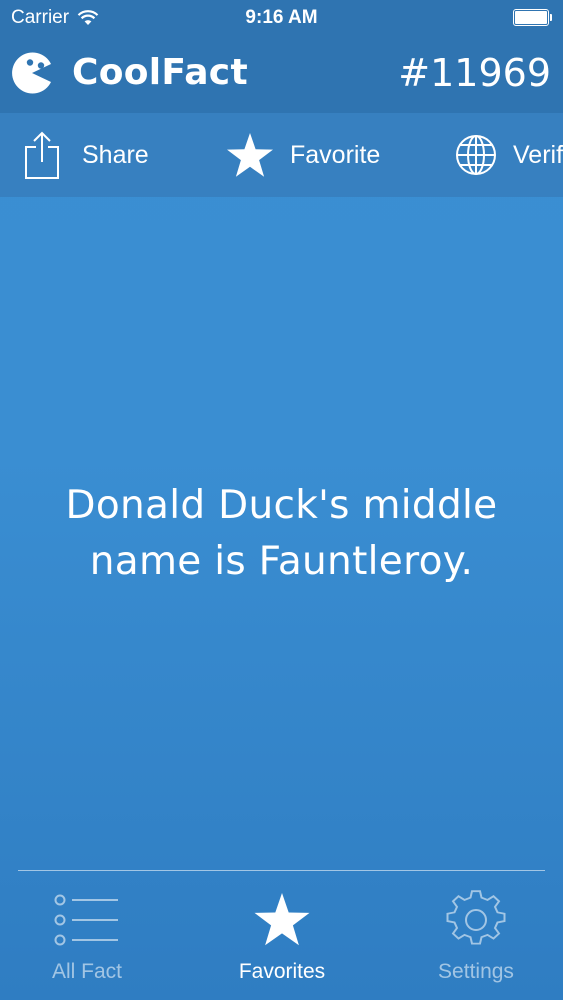 The image size is (563, 1000). Describe the element at coordinates (476, 917) in the screenshot. I see `gear-icon` at that location.